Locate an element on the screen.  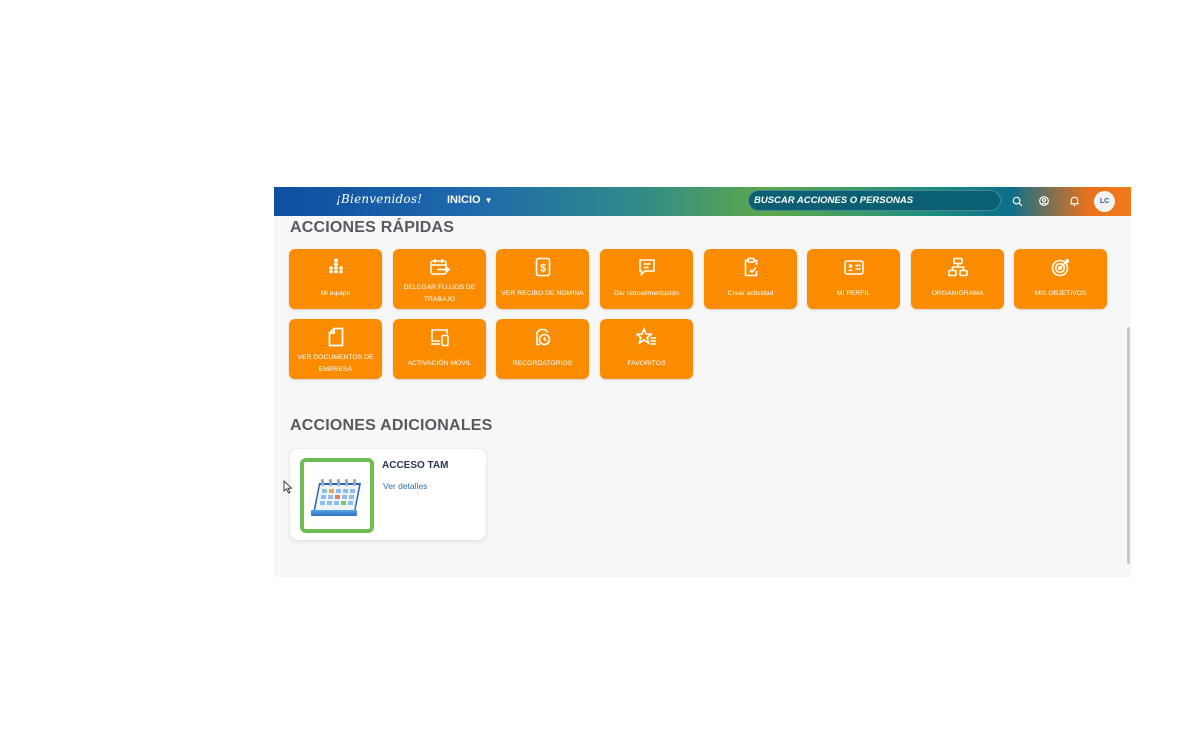
tile-label: VER RECIBO DE NÓMINA is located at coordinates (542, 293).